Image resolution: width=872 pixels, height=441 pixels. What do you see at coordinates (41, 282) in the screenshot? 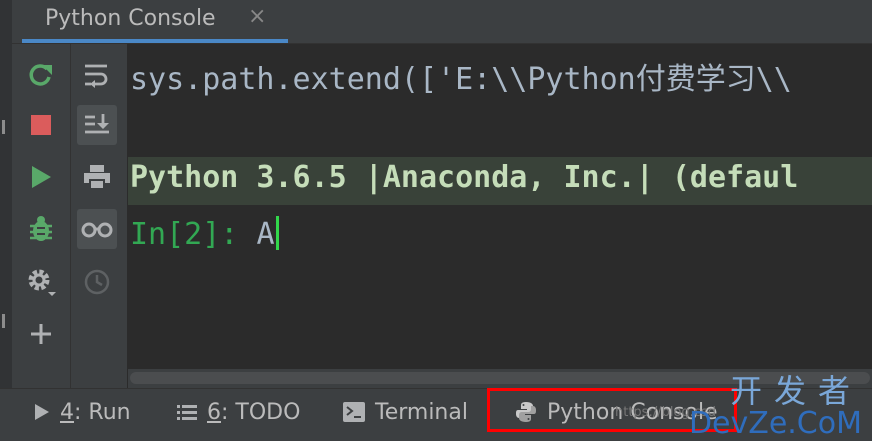
I see `settings-icon` at bounding box center [41, 282].